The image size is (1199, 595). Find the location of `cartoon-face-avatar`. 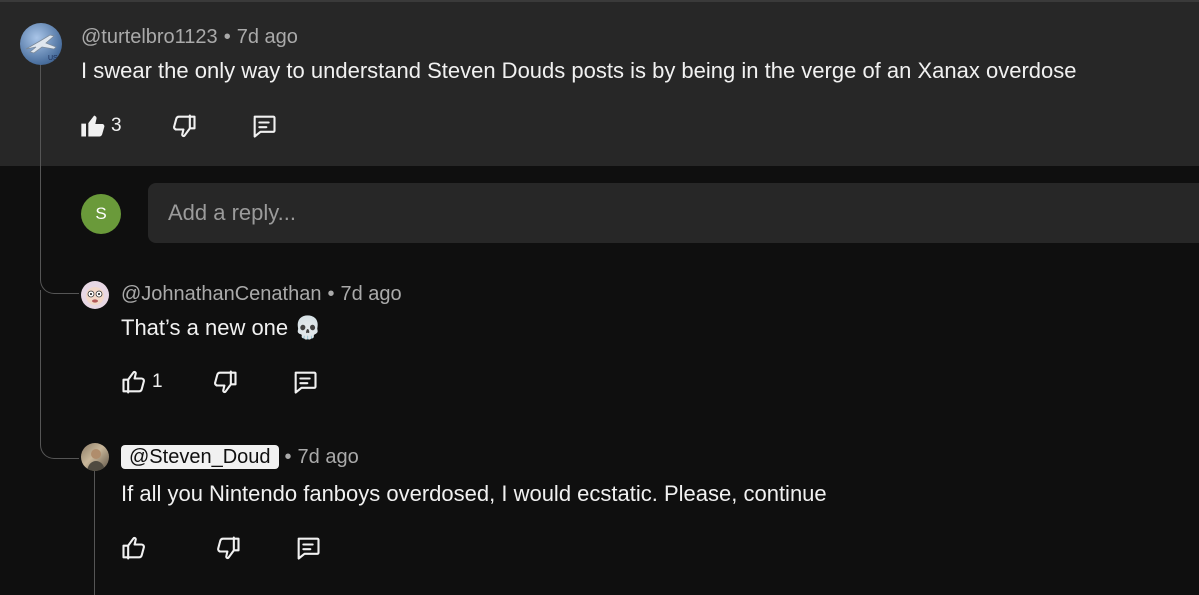

cartoon-face-avatar is located at coordinates (95, 295).